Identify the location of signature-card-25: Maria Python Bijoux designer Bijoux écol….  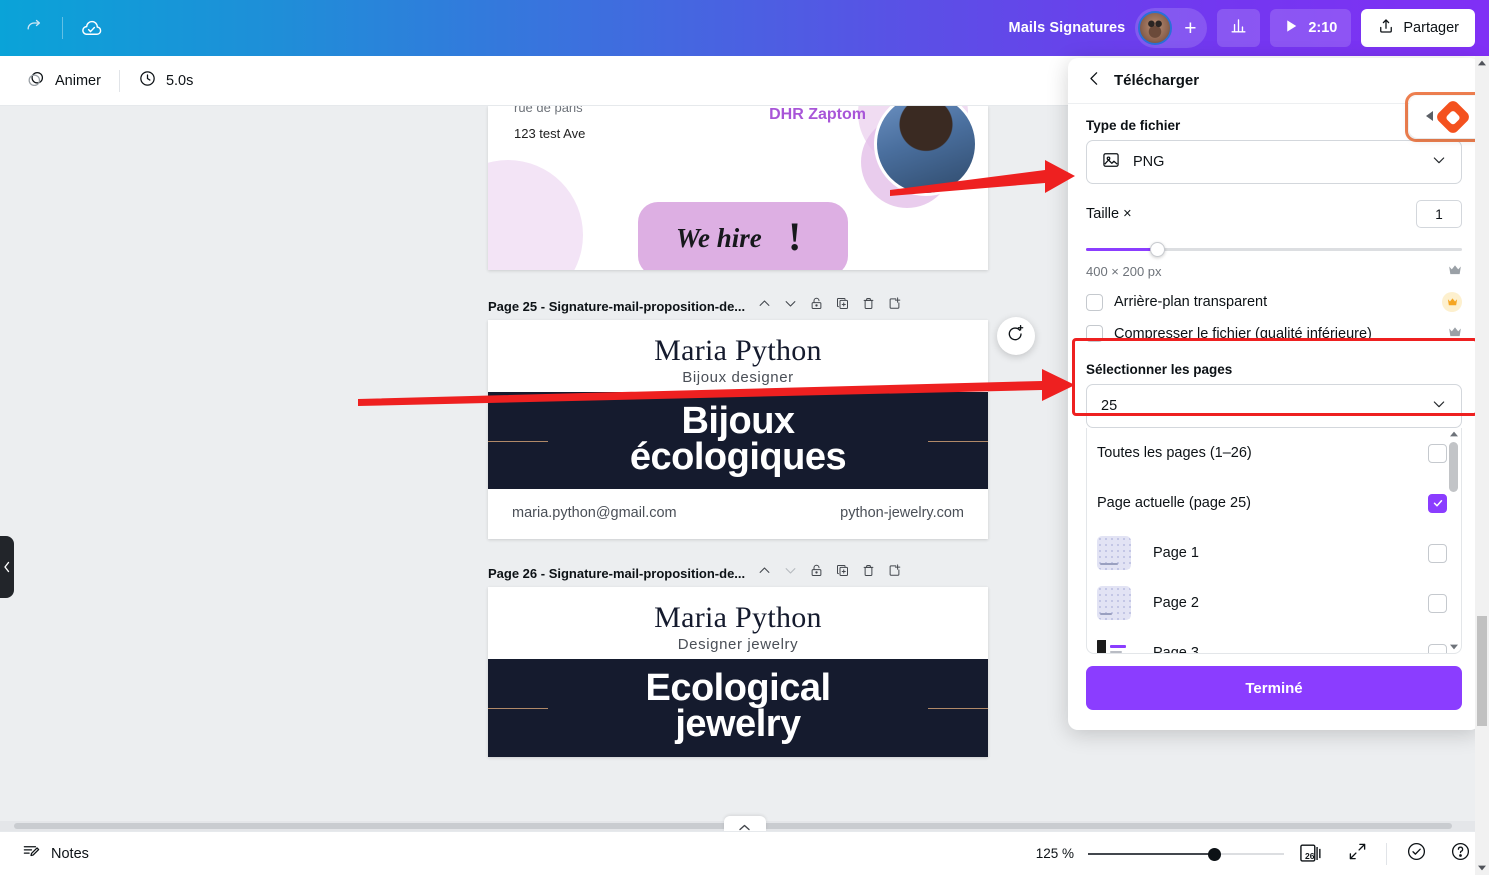
(738, 430).